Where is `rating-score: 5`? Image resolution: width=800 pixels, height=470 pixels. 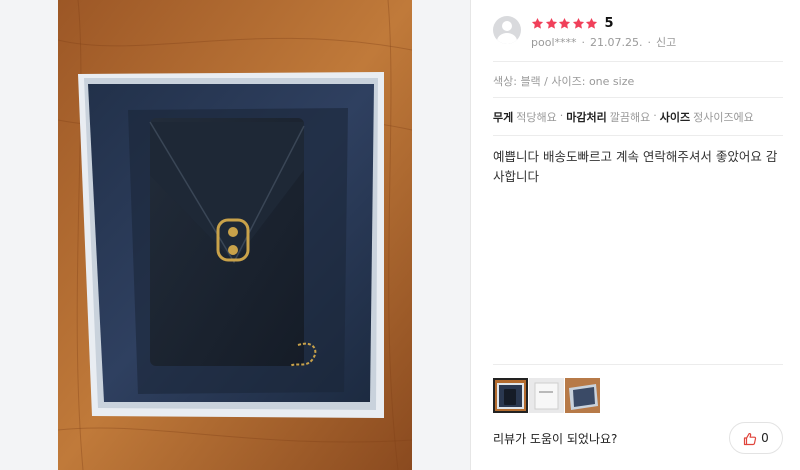
rating-score: 5 is located at coordinates (609, 23).